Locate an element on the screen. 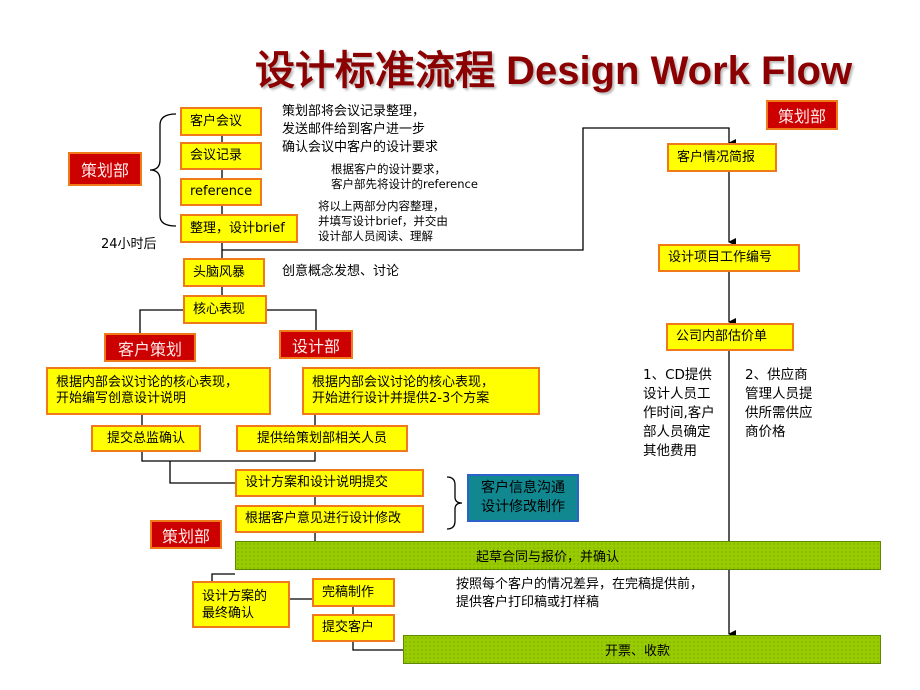 The width and height of the screenshot is (920, 690). connector-to-design is located at coordinates (292, 319).